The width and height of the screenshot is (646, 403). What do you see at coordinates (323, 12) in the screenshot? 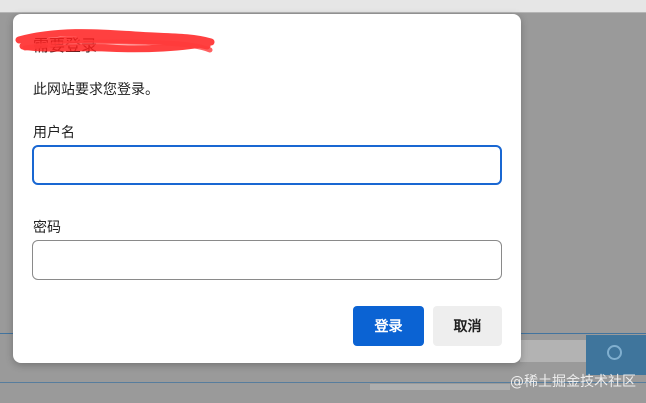
I see `background-divider` at bounding box center [323, 12].